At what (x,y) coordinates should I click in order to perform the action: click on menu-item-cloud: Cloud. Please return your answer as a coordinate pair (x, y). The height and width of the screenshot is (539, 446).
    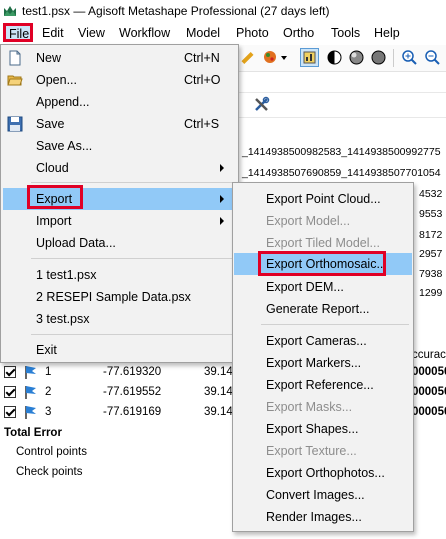
    Looking at the image, I should click on (119, 168).